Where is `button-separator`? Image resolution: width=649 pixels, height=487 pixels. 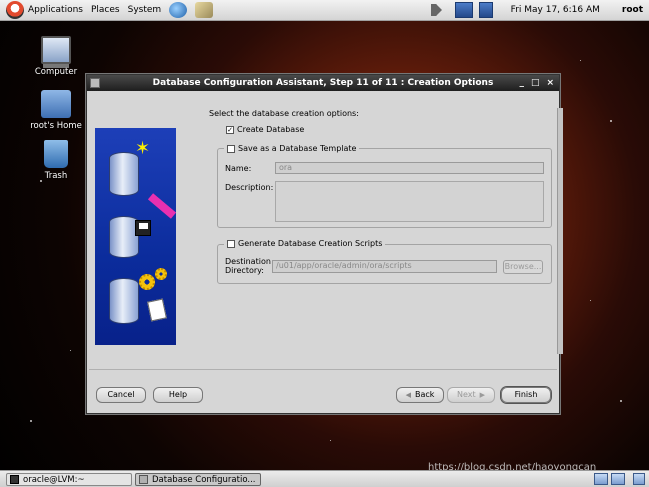
button-separator is located at coordinates (323, 369).